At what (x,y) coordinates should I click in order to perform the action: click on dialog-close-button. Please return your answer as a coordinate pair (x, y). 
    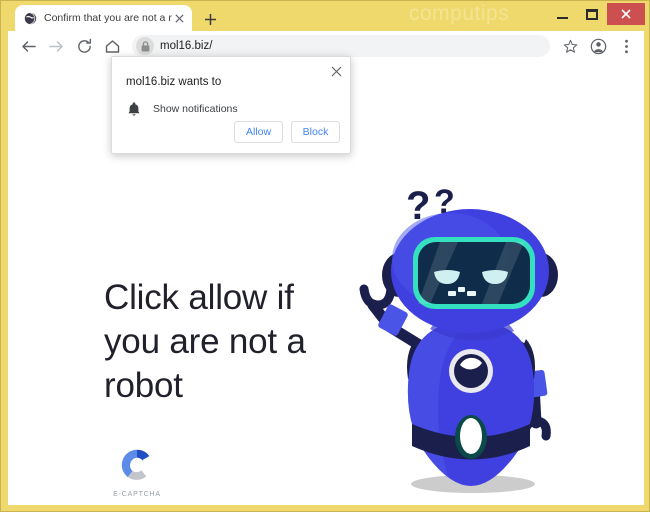
    Looking at the image, I should click on (336, 71).